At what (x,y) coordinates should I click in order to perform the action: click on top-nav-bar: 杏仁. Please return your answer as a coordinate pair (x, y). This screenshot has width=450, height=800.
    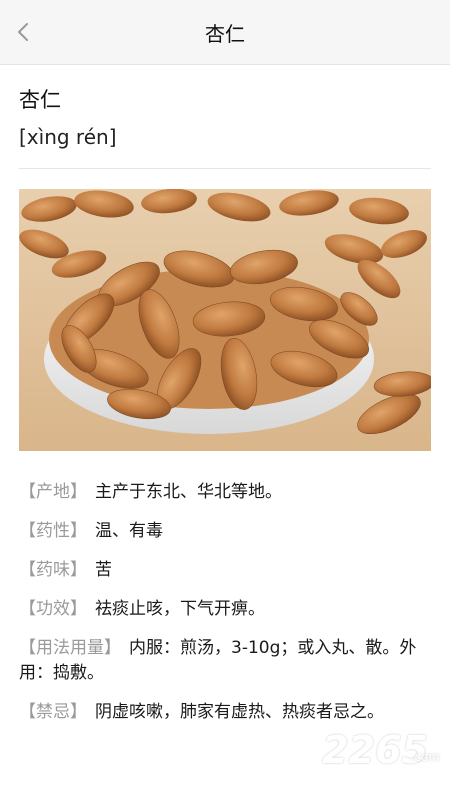
    Looking at the image, I should click on (225, 32).